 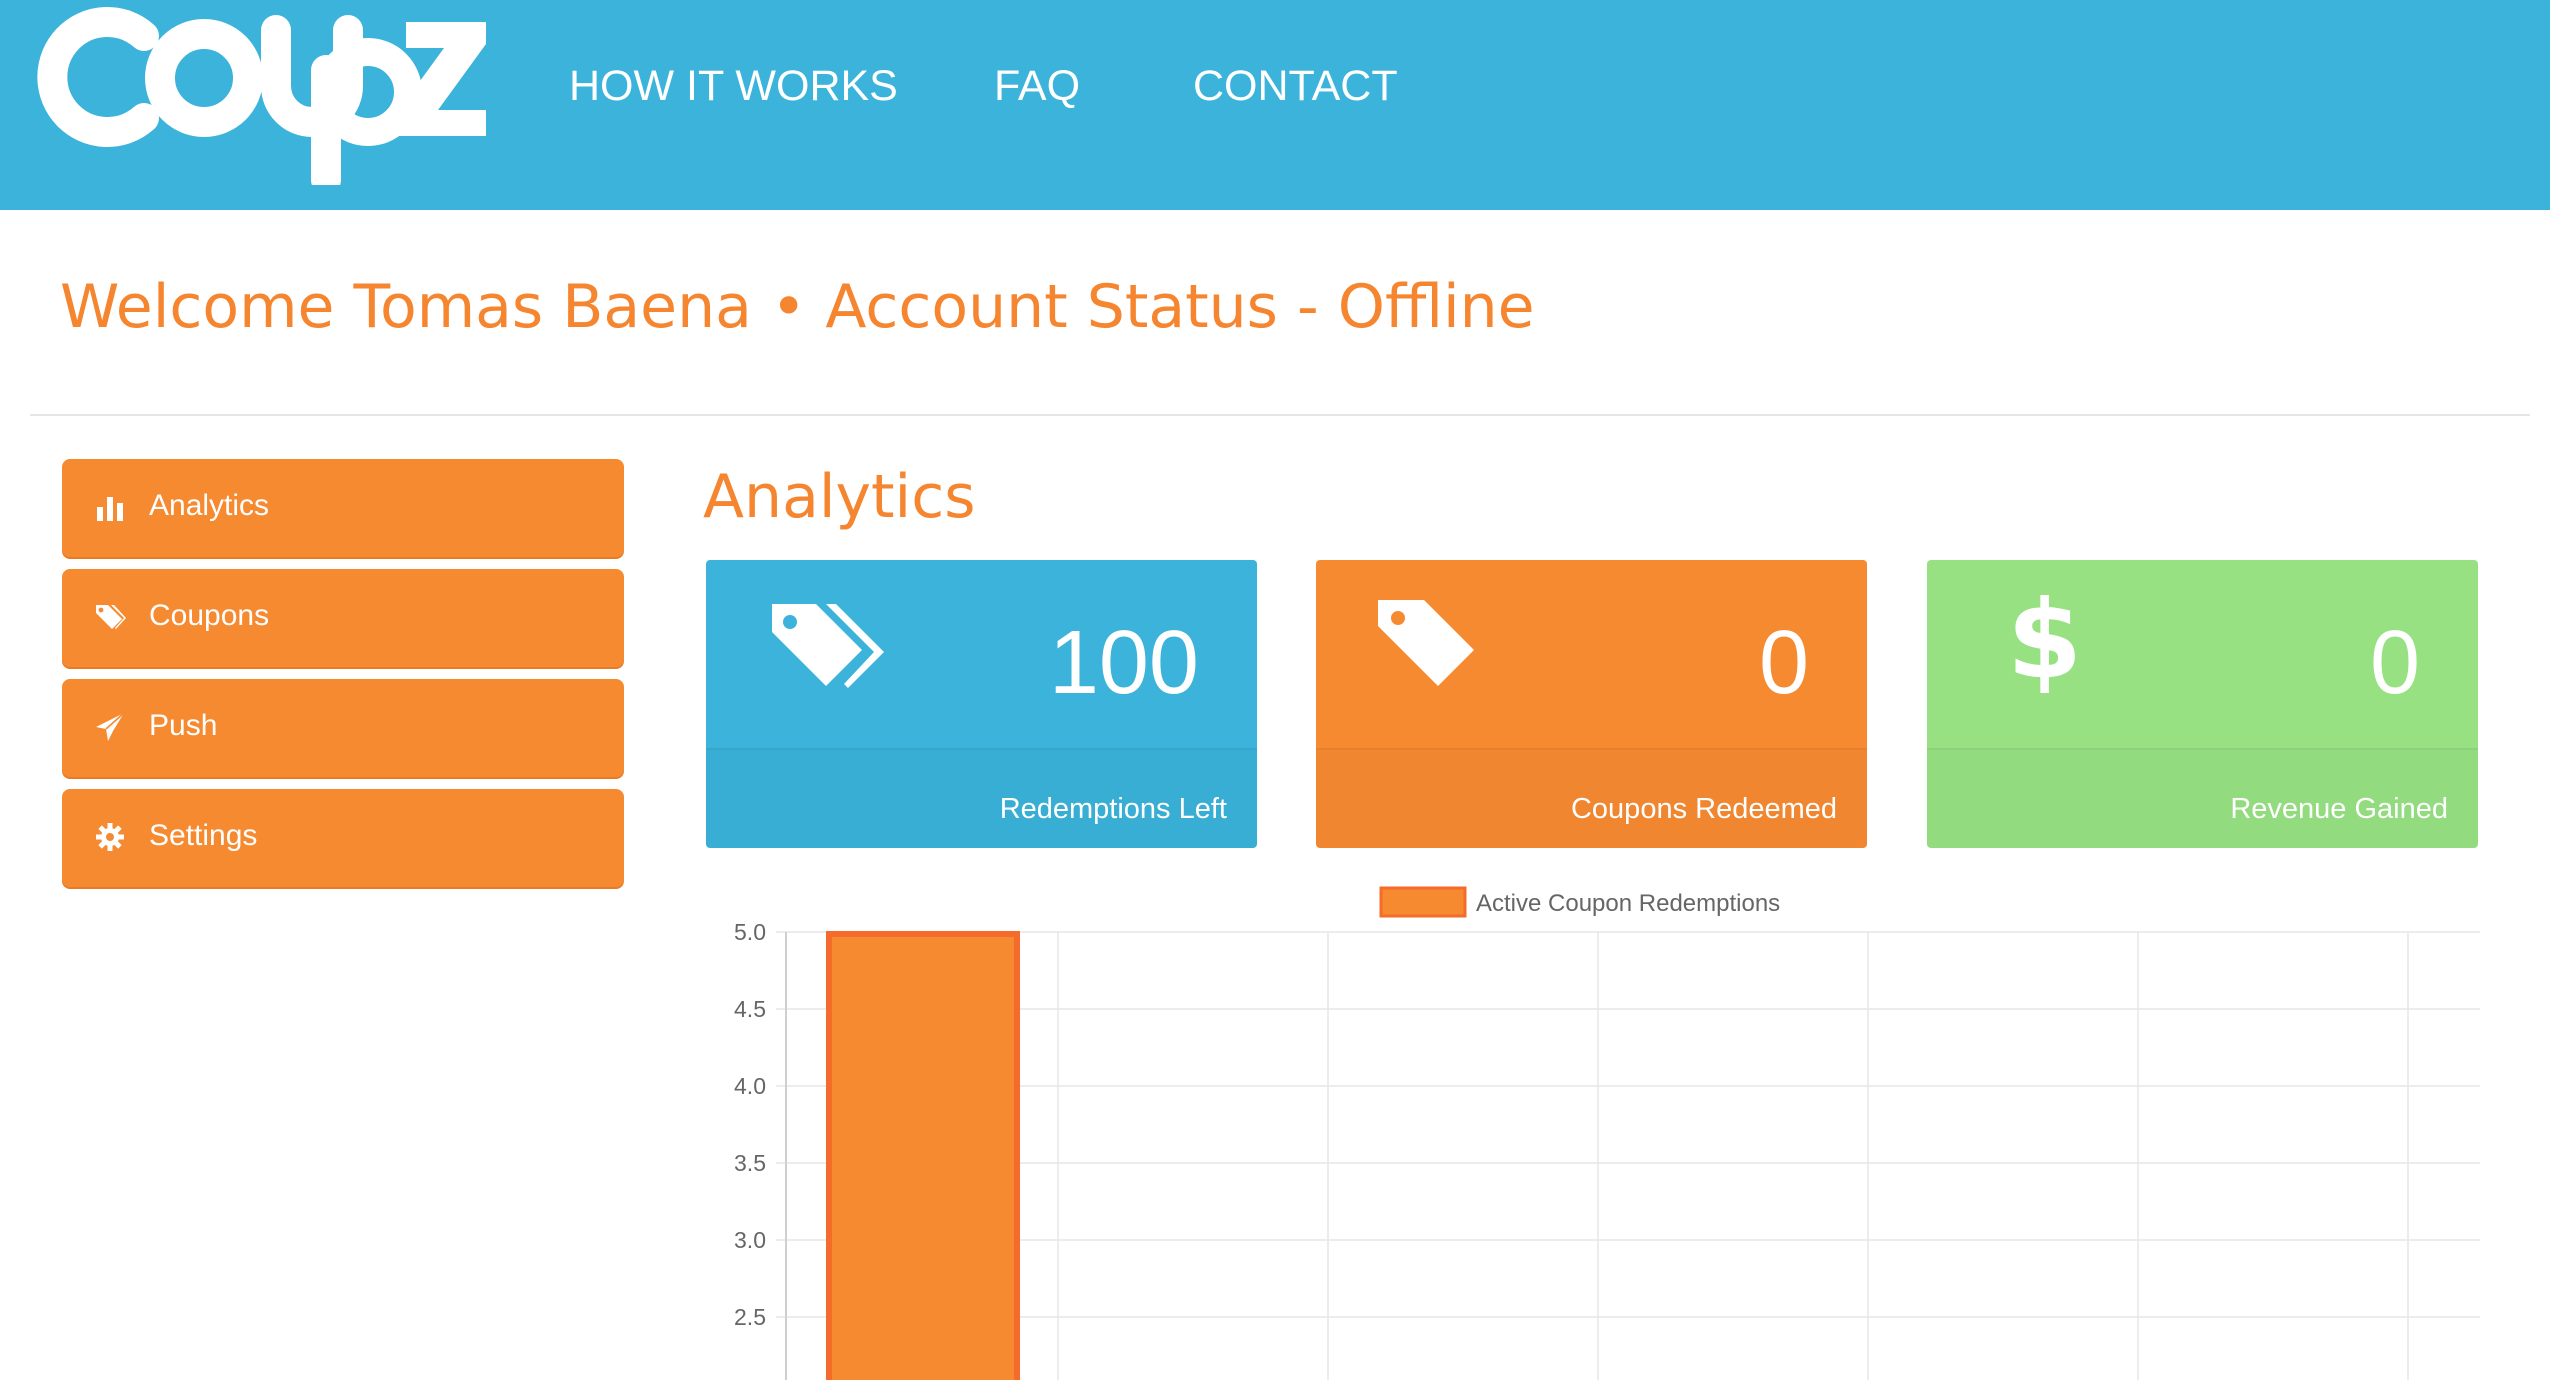 What do you see at coordinates (261, 96) in the screenshot?
I see `coupz-logo-icon` at bounding box center [261, 96].